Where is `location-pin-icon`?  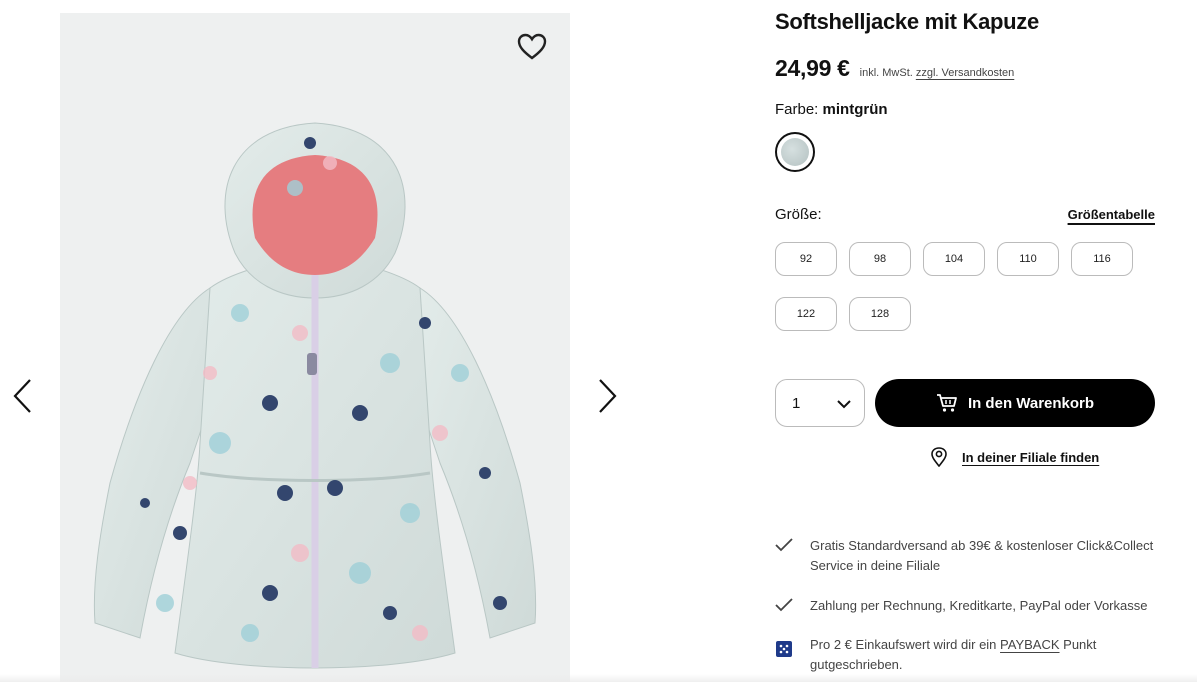
location-pin-icon is located at coordinates (939, 457).